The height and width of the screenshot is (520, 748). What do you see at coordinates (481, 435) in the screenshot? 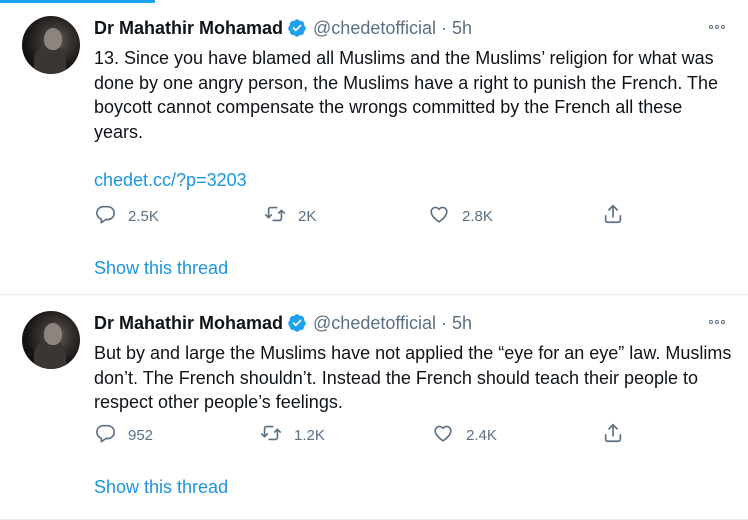
I see `like-count: 2.4K` at bounding box center [481, 435].